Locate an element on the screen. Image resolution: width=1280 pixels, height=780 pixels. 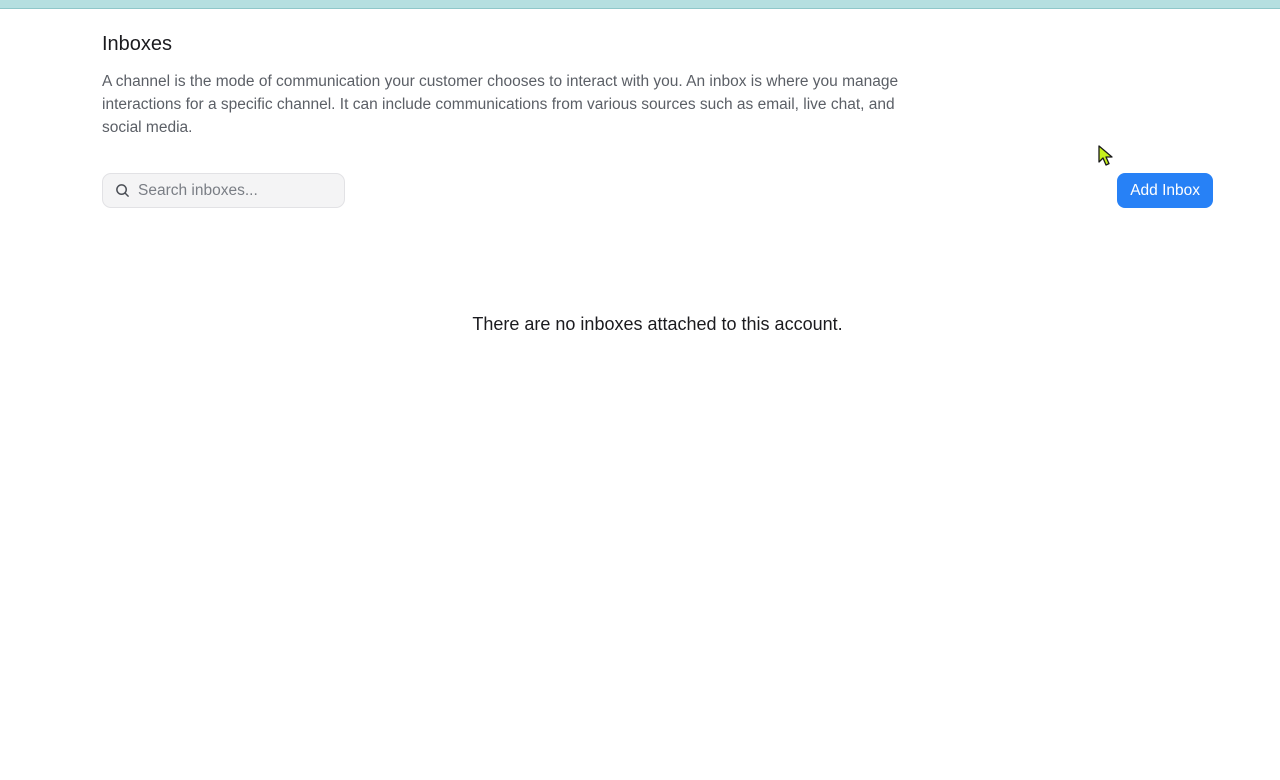
search-input is located at coordinates (238, 190).